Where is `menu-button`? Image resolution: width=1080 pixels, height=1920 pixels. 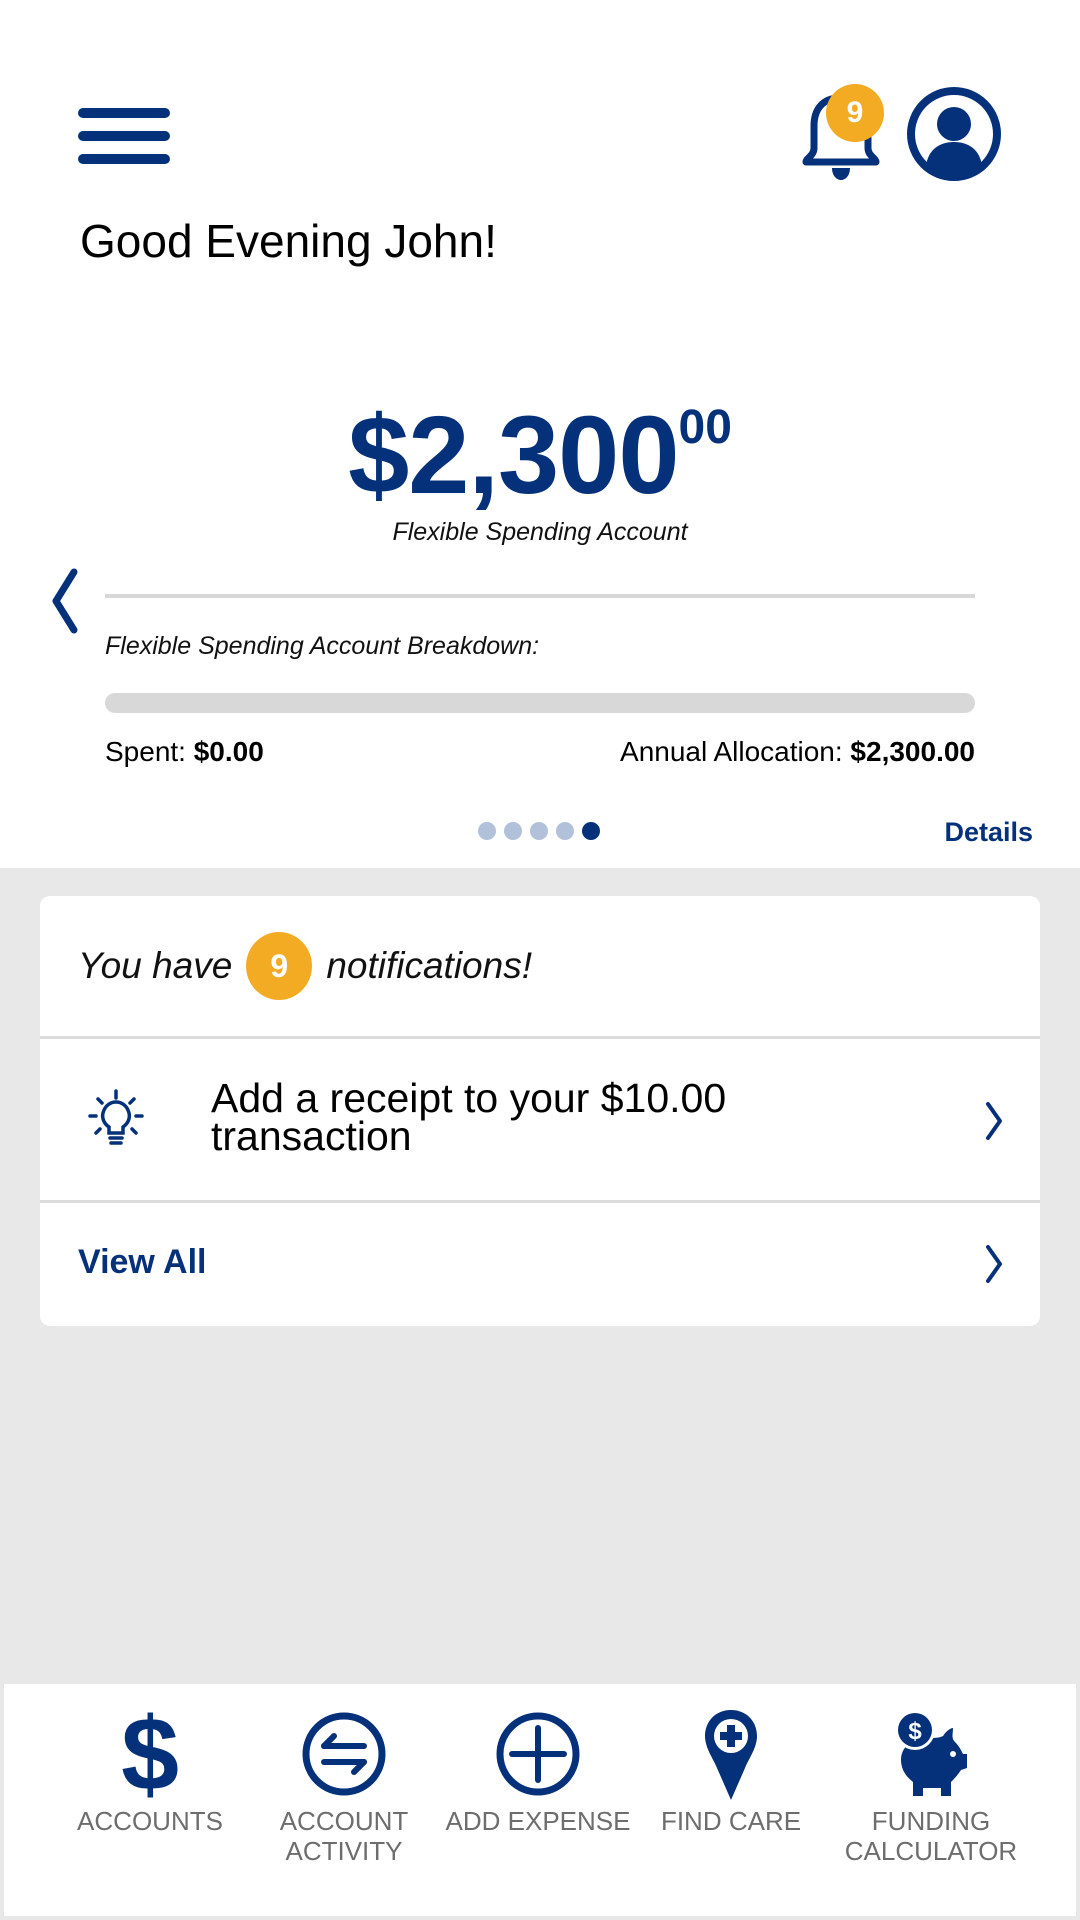
menu-button is located at coordinates (124, 136).